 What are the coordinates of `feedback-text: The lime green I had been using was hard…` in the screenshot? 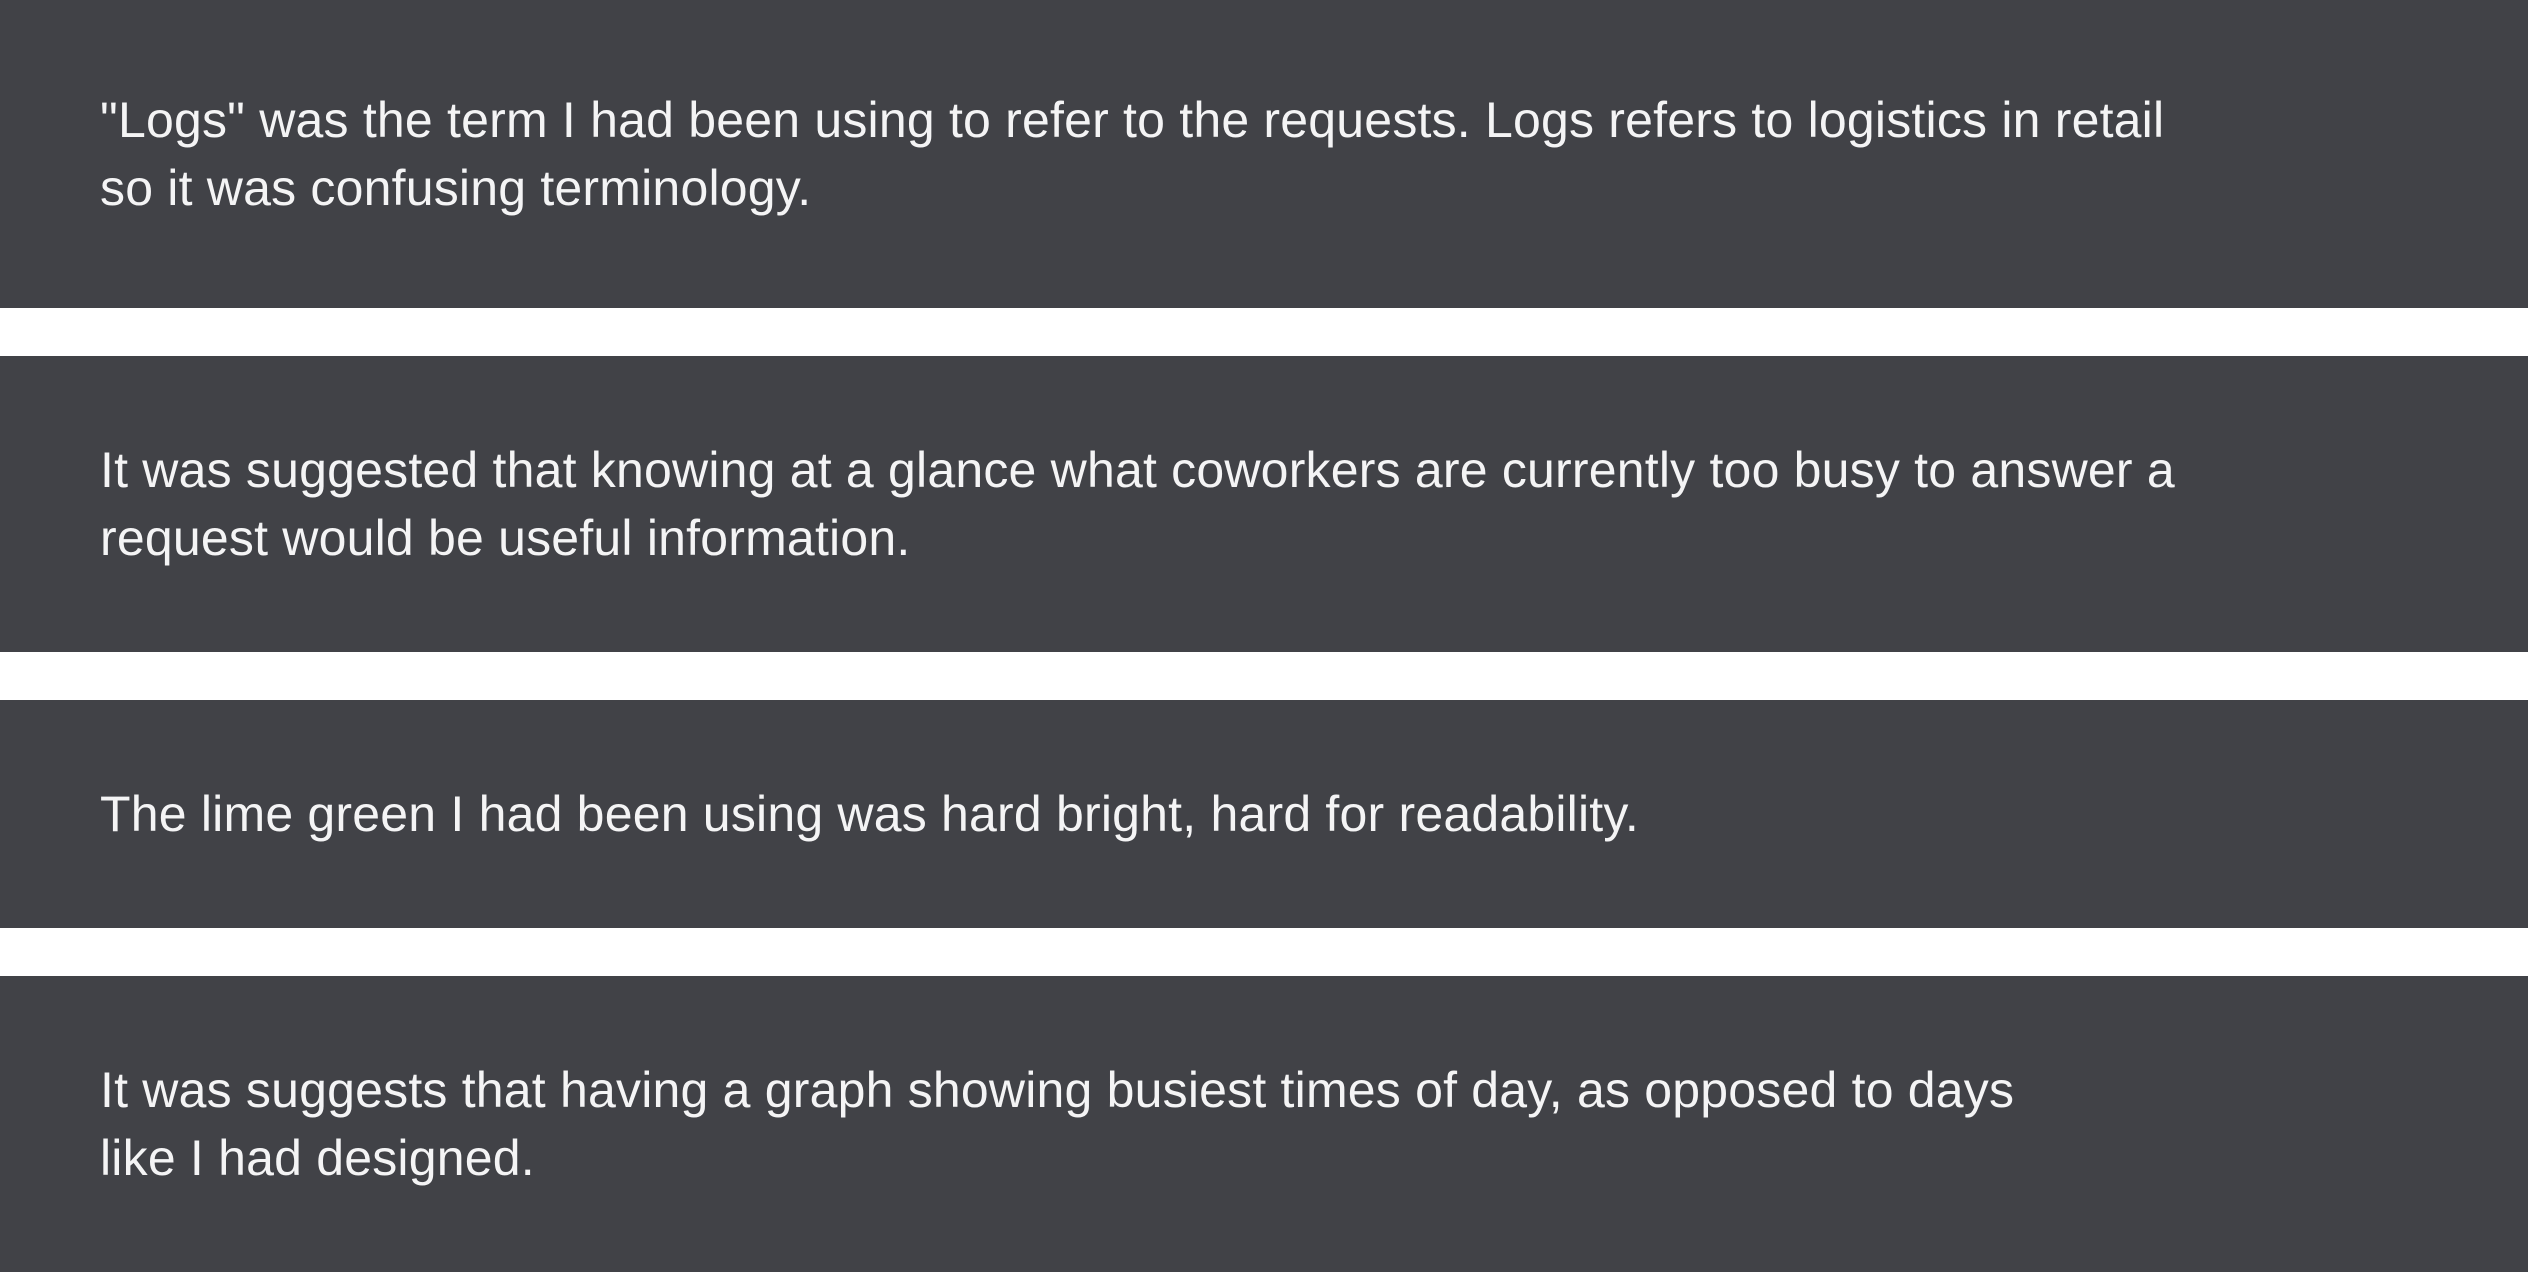 It's located at (869, 814).